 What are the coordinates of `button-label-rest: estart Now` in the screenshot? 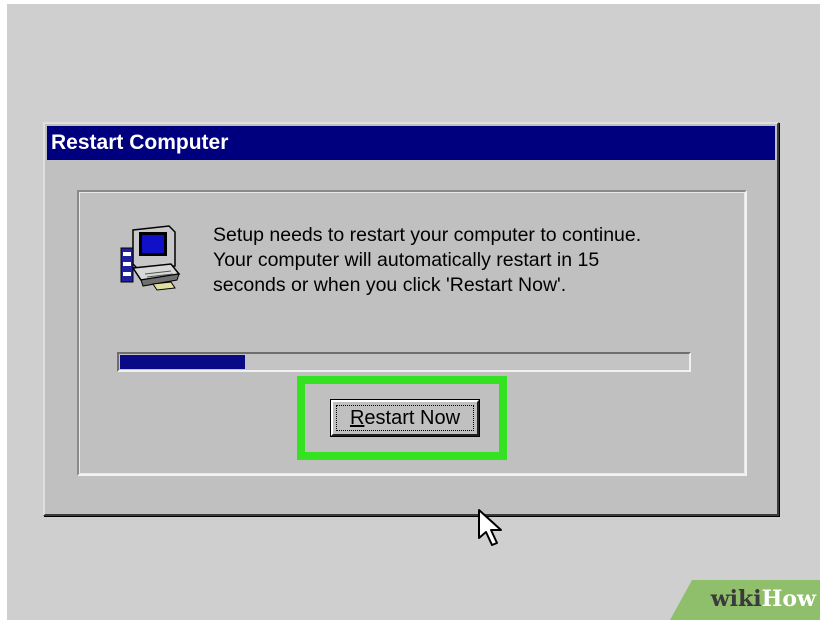 It's located at (412, 417).